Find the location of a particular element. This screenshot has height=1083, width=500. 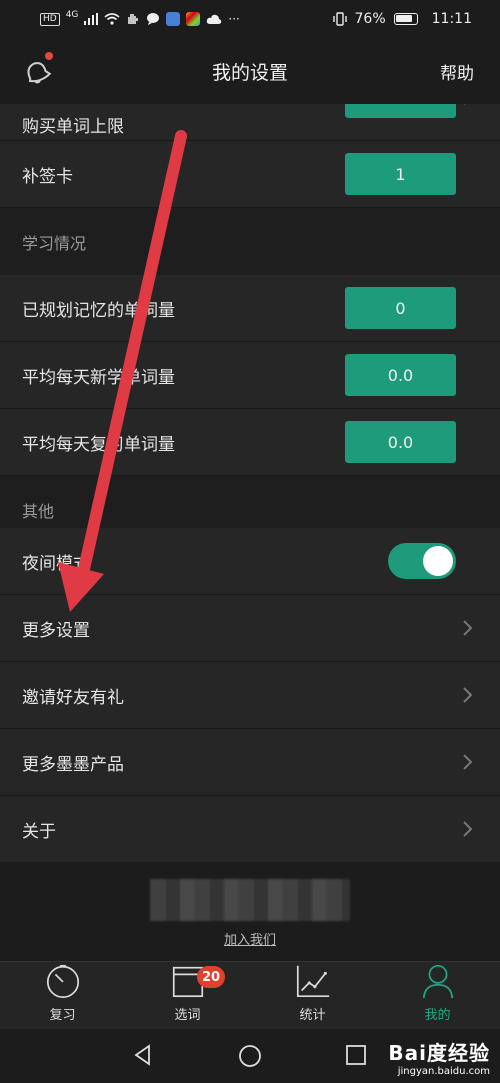

cloud-icon is located at coordinates (214, 19).